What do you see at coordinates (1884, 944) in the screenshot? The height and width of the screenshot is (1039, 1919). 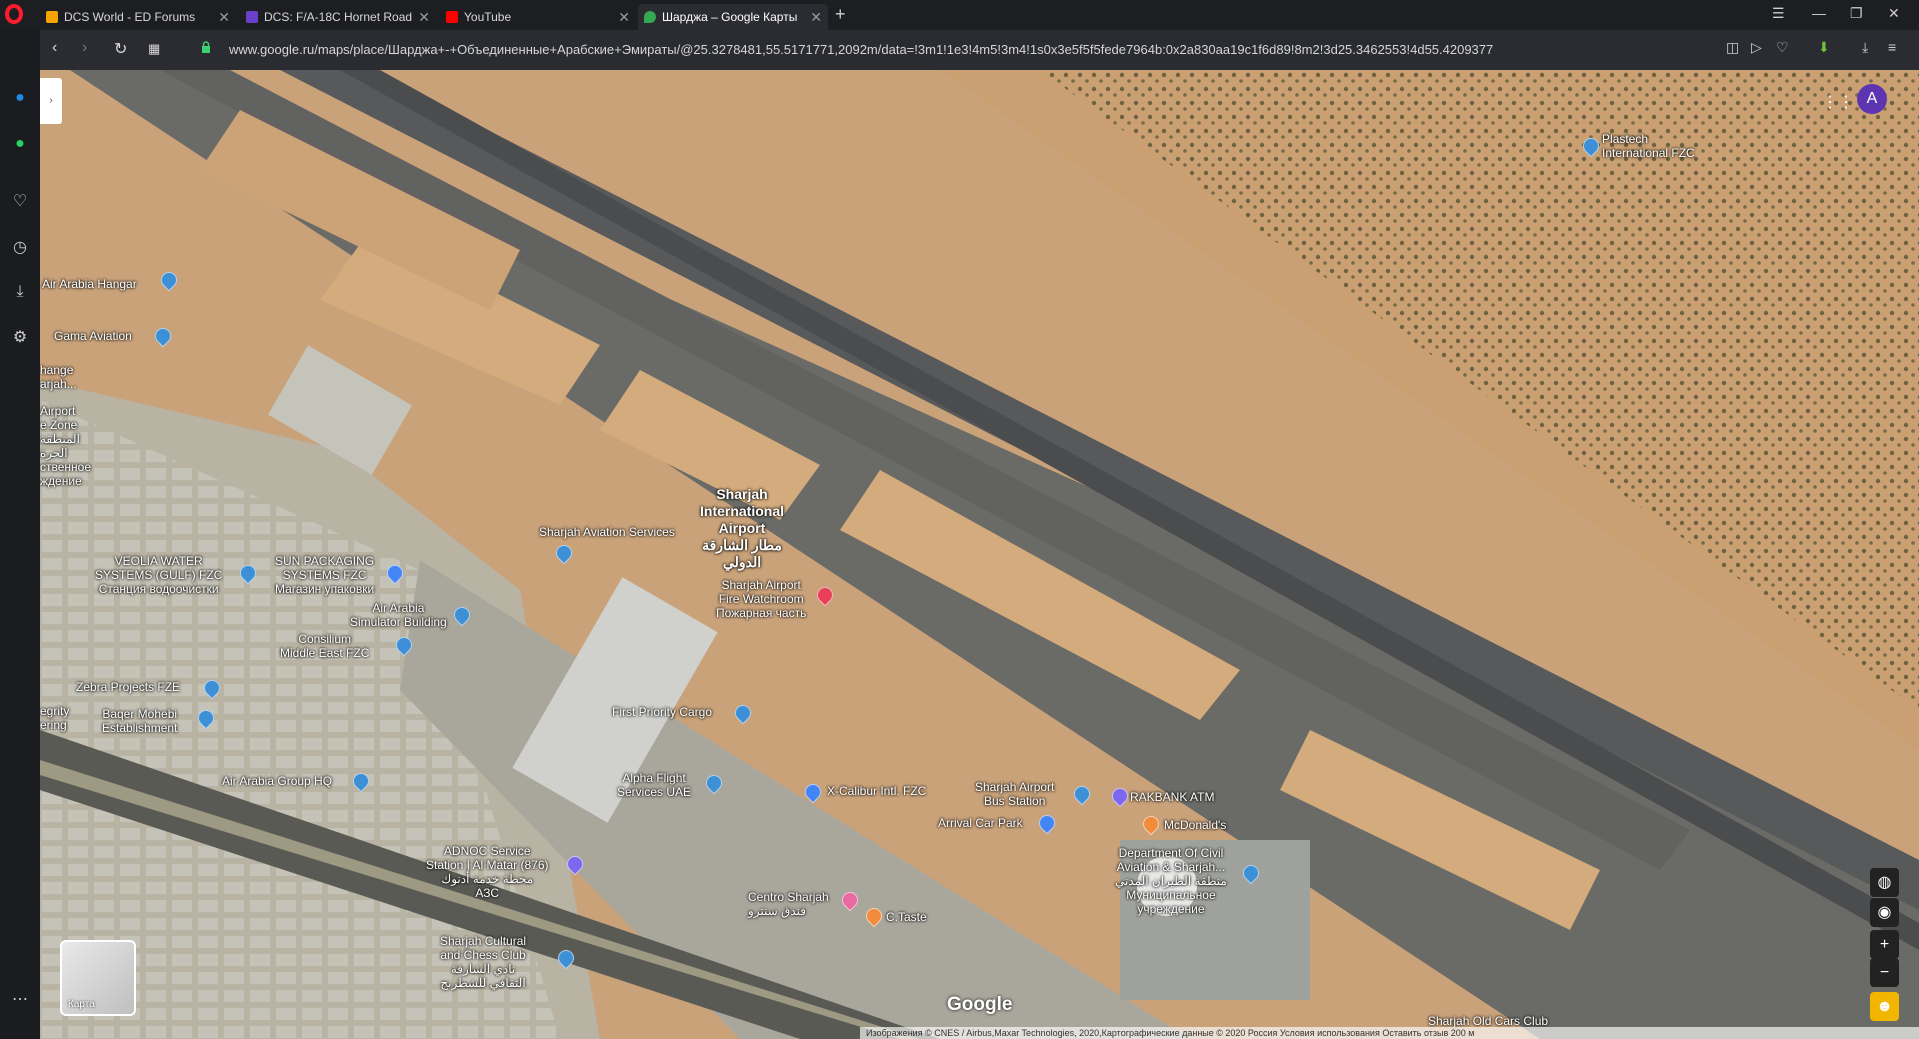 I see `zoom-in-button: +` at bounding box center [1884, 944].